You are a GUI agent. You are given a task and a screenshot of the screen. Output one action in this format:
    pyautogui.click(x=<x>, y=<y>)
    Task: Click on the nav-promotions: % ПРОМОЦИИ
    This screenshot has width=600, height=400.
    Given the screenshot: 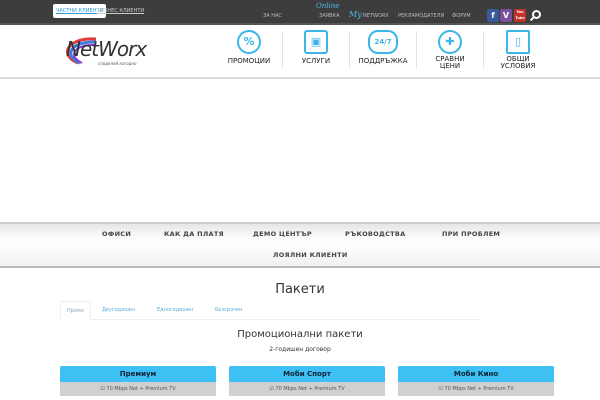 What is the action you would take?
    pyautogui.click(x=249, y=51)
    